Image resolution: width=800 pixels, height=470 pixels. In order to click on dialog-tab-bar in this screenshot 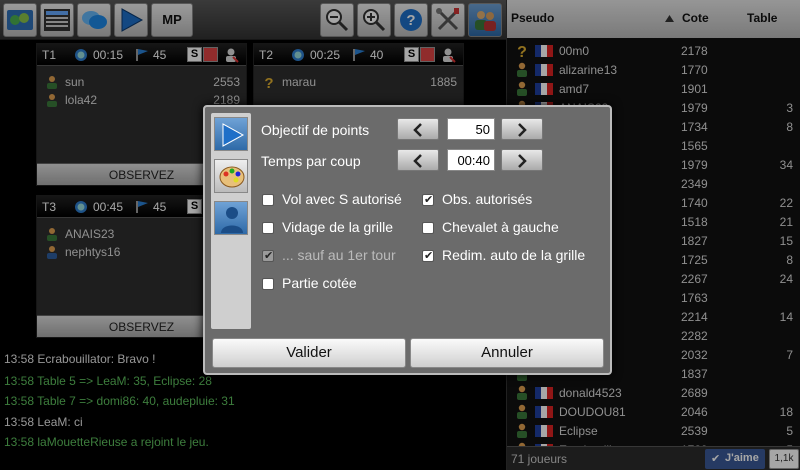, I will do `click(231, 221)`.